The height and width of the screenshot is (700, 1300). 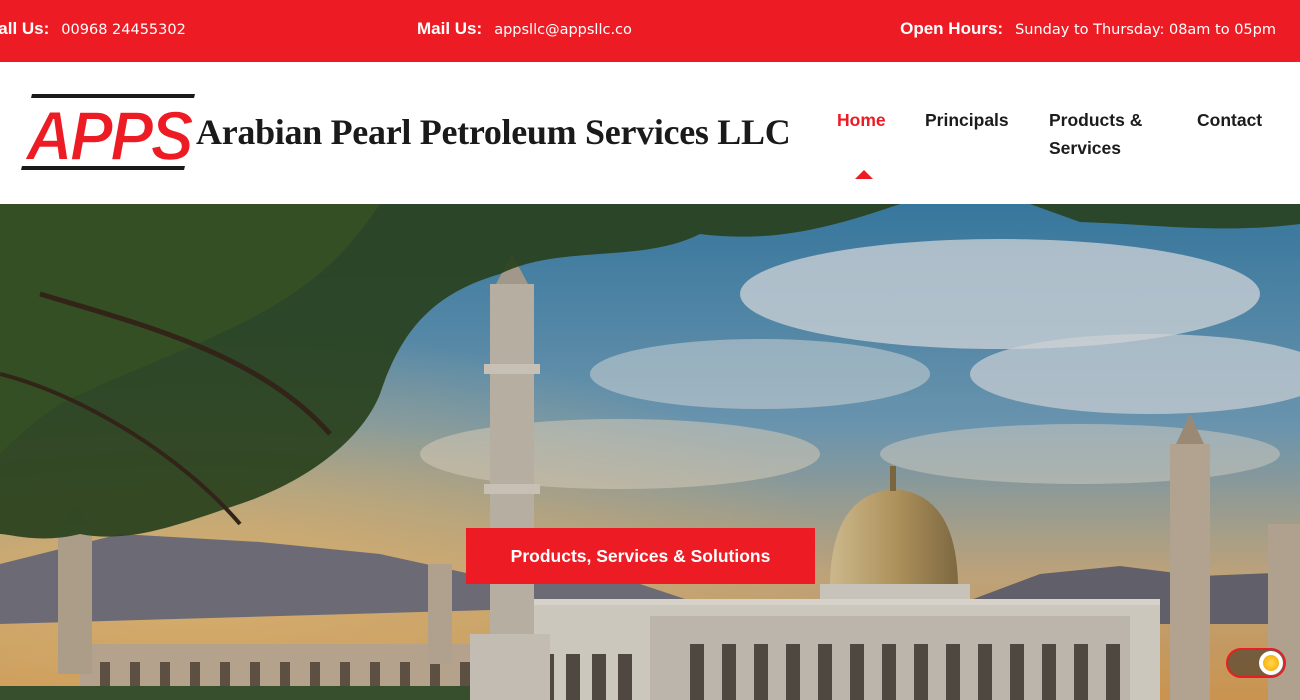 What do you see at coordinates (952, 28) in the screenshot?
I see `hours-label: Open Hours:` at bounding box center [952, 28].